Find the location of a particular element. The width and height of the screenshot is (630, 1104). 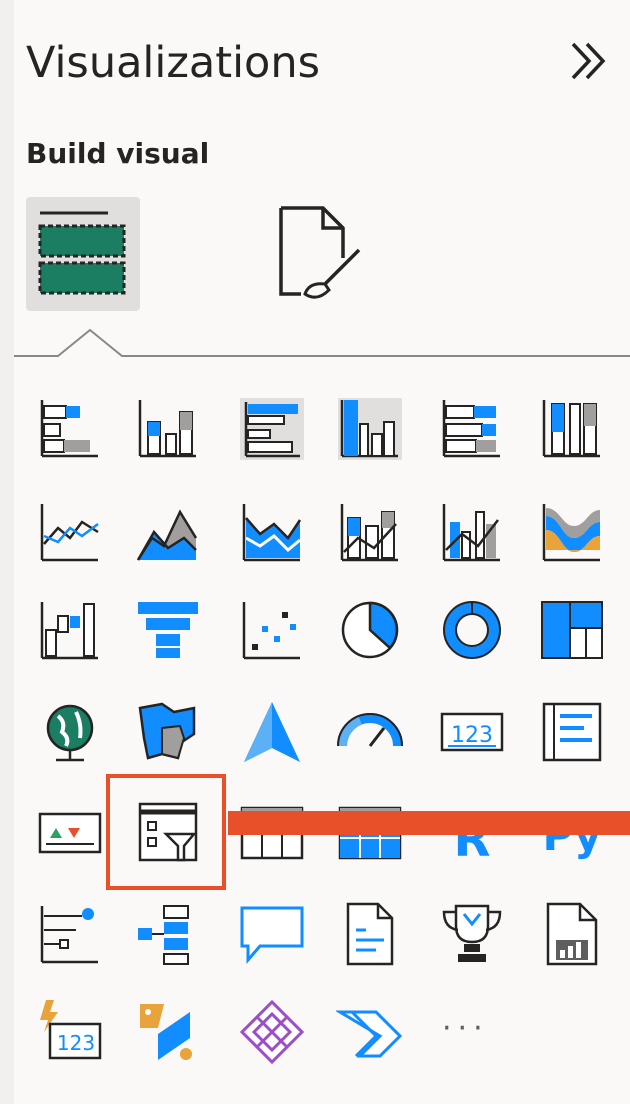

power-automate-visual-button is located at coordinates (168, 1032).